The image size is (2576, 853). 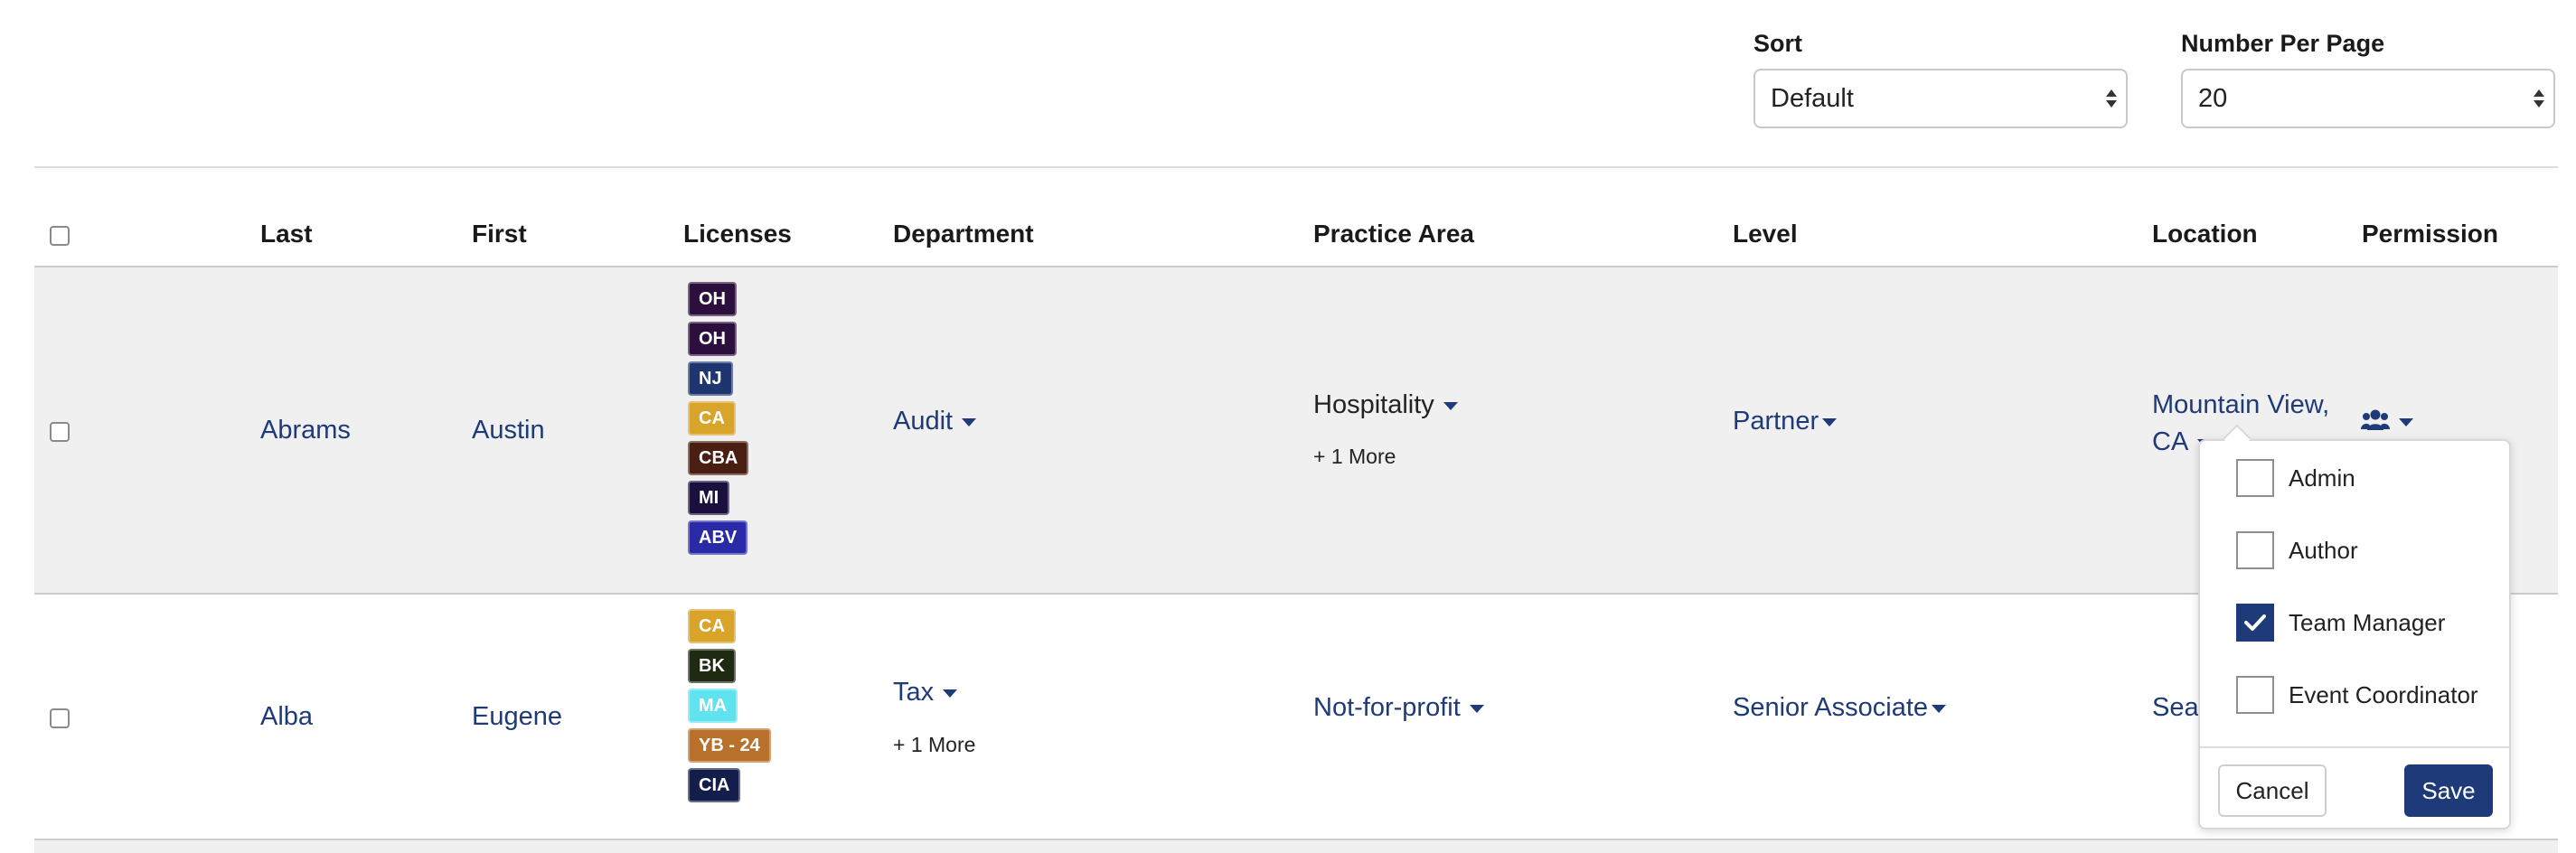 I want to click on save-button: Save, so click(x=2449, y=790).